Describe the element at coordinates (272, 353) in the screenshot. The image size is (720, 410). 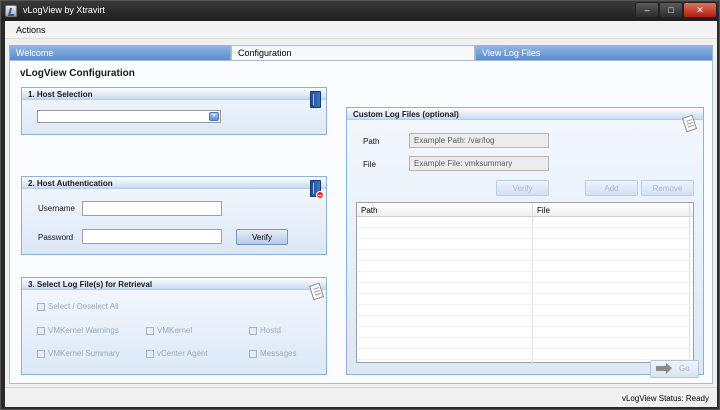
I see `messages-checkbox: Messages` at that location.